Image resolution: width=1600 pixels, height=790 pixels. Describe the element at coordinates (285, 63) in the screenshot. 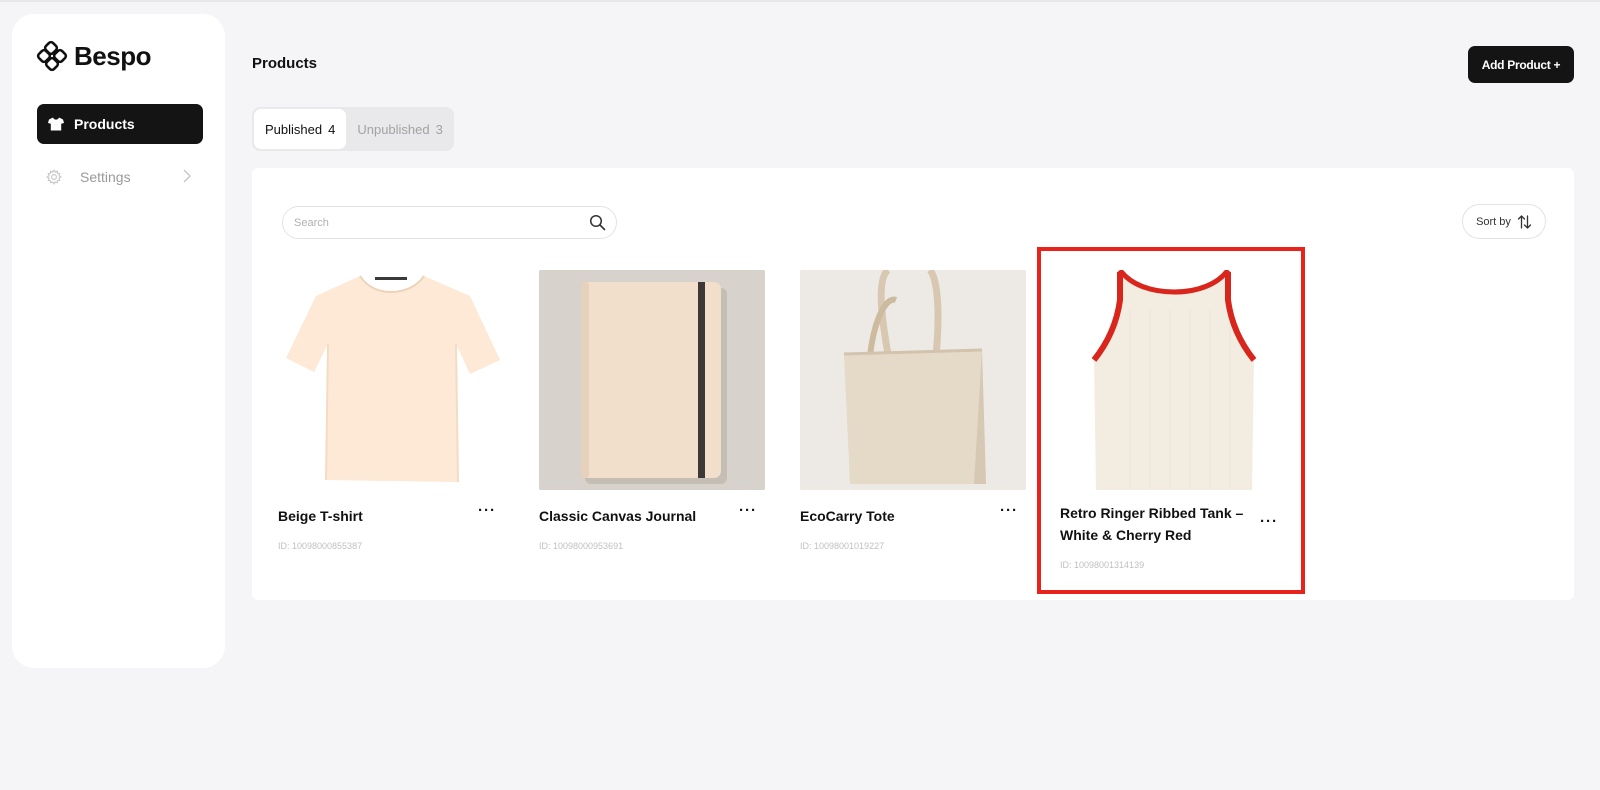

I see `page-title: Products` at that location.